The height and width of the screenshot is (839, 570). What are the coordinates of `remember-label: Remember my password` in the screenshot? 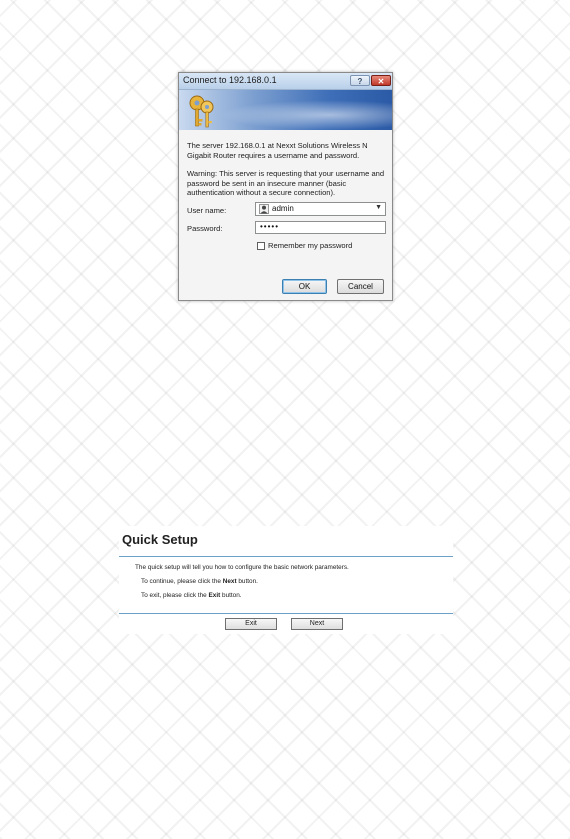 It's located at (310, 245).